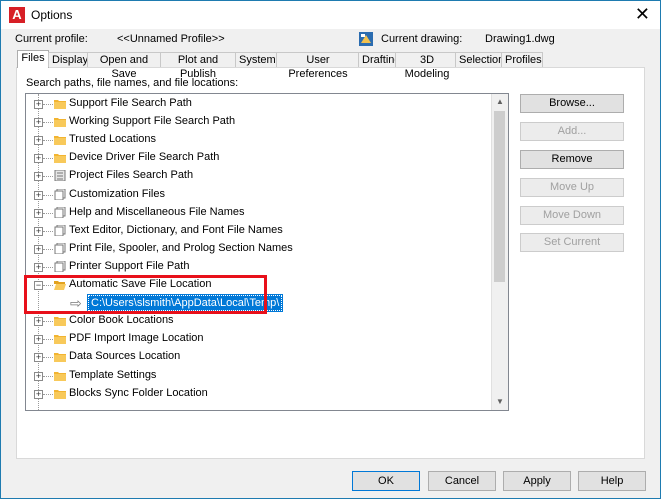 The width and height of the screenshot is (661, 499). What do you see at coordinates (480, 59) in the screenshot?
I see `tab-selection: Selection` at bounding box center [480, 59].